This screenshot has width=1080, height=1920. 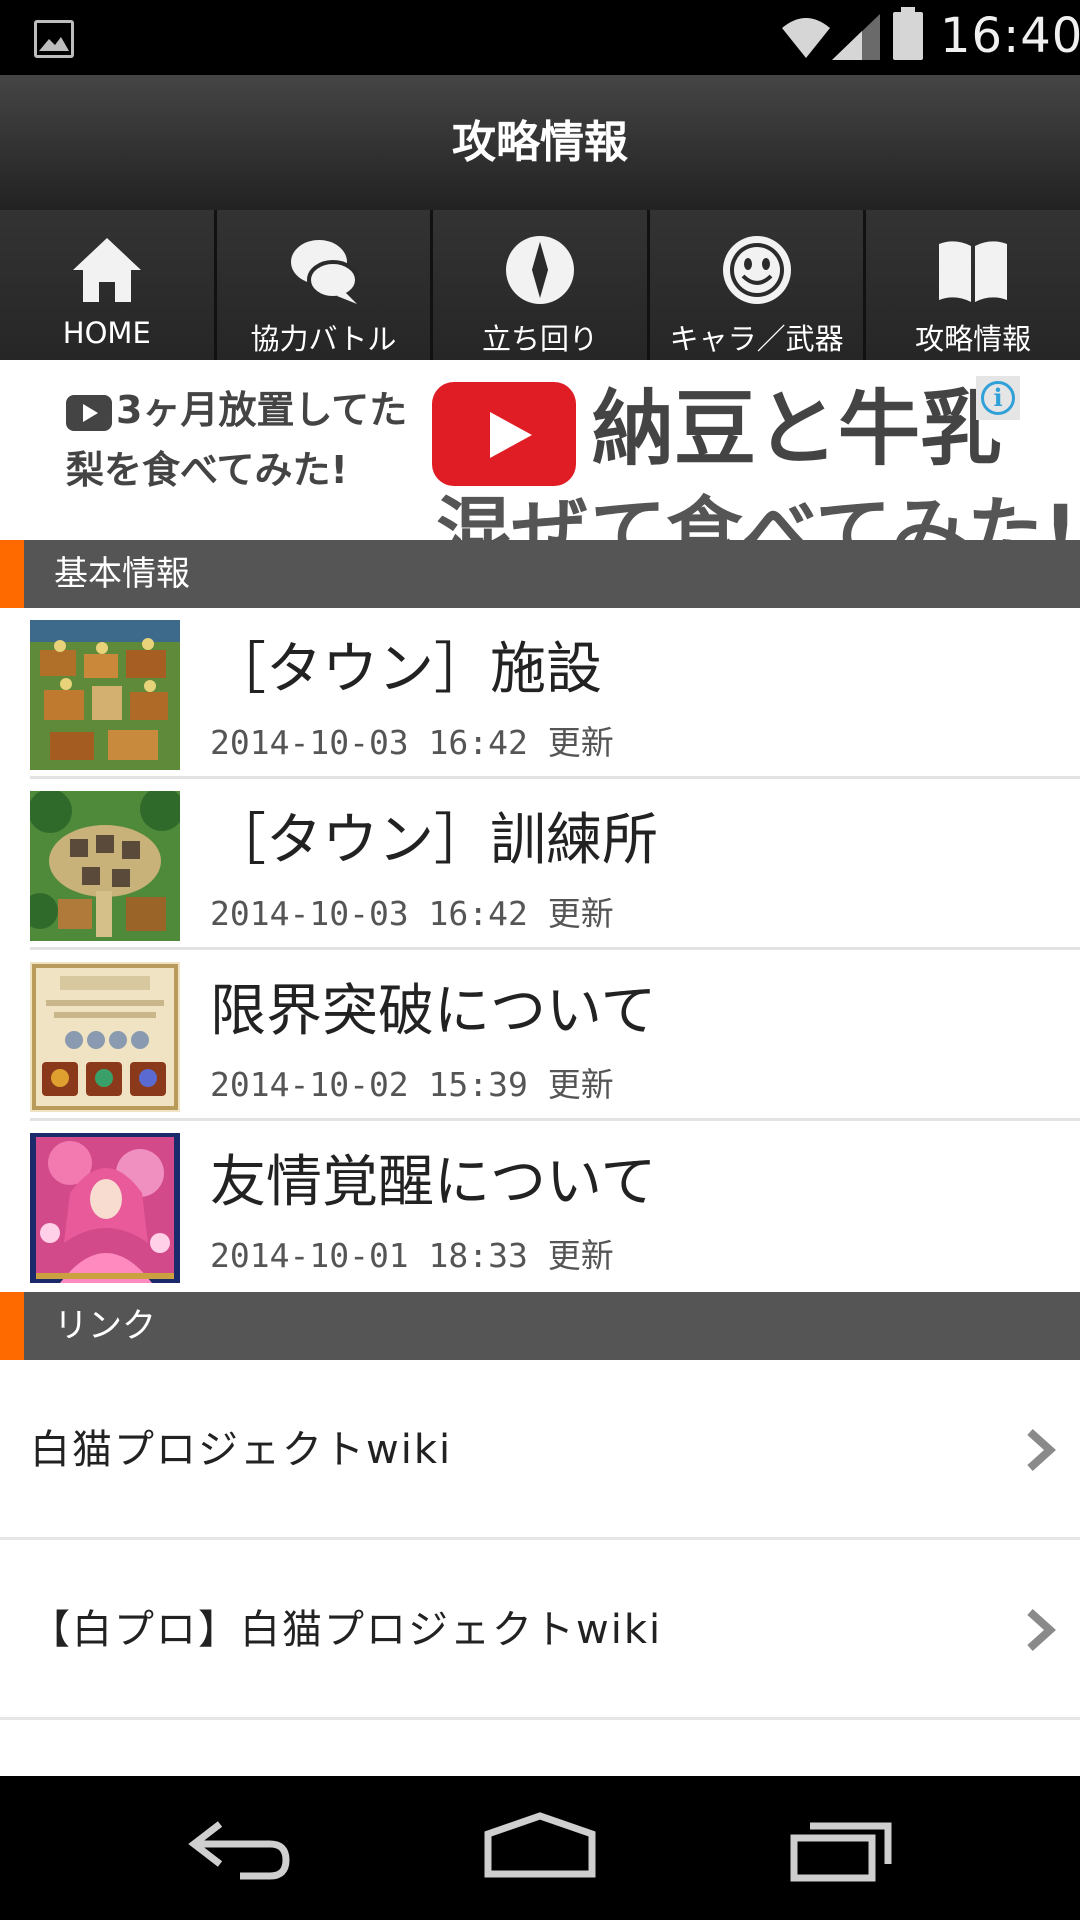 I want to click on tab-strategy-info-label: 攻略情報, so click(x=973, y=339).